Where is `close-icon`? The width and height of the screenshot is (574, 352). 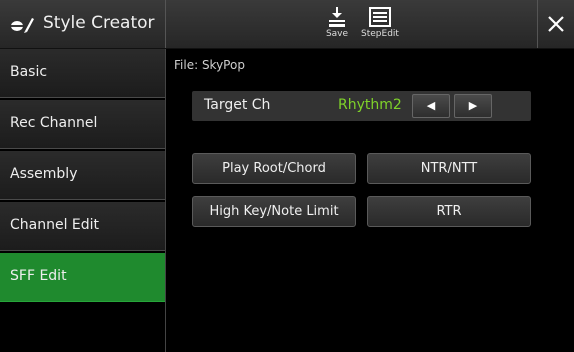 close-icon is located at coordinates (556, 24).